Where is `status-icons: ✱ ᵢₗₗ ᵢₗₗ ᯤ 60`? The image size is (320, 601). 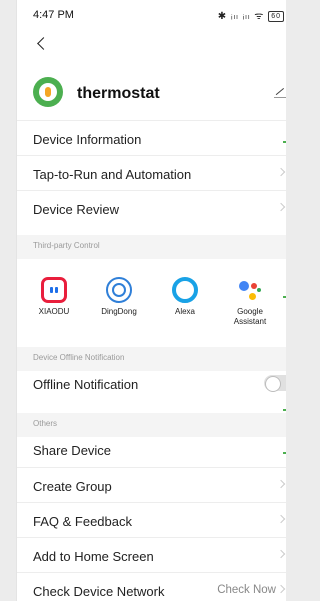 status-icons: ✱ ᵢₗₗ ᵢₗₗ ᯤ 60 is located at coordinates (251, 15).